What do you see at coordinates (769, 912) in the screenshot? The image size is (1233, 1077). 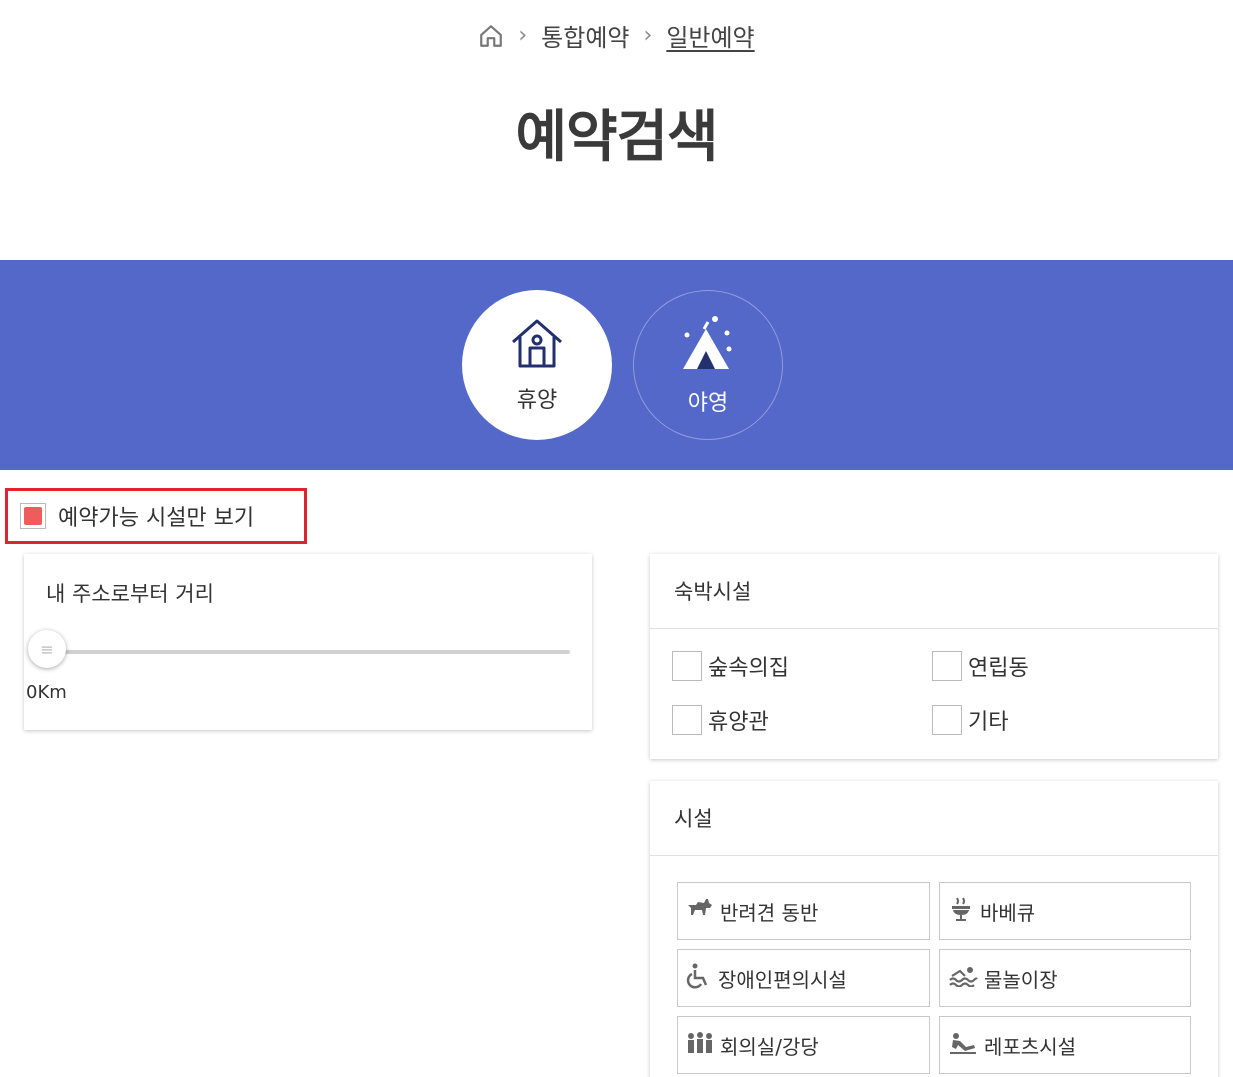 I see `facility-label: 반려견 동반` at bounding box center [769, 912].